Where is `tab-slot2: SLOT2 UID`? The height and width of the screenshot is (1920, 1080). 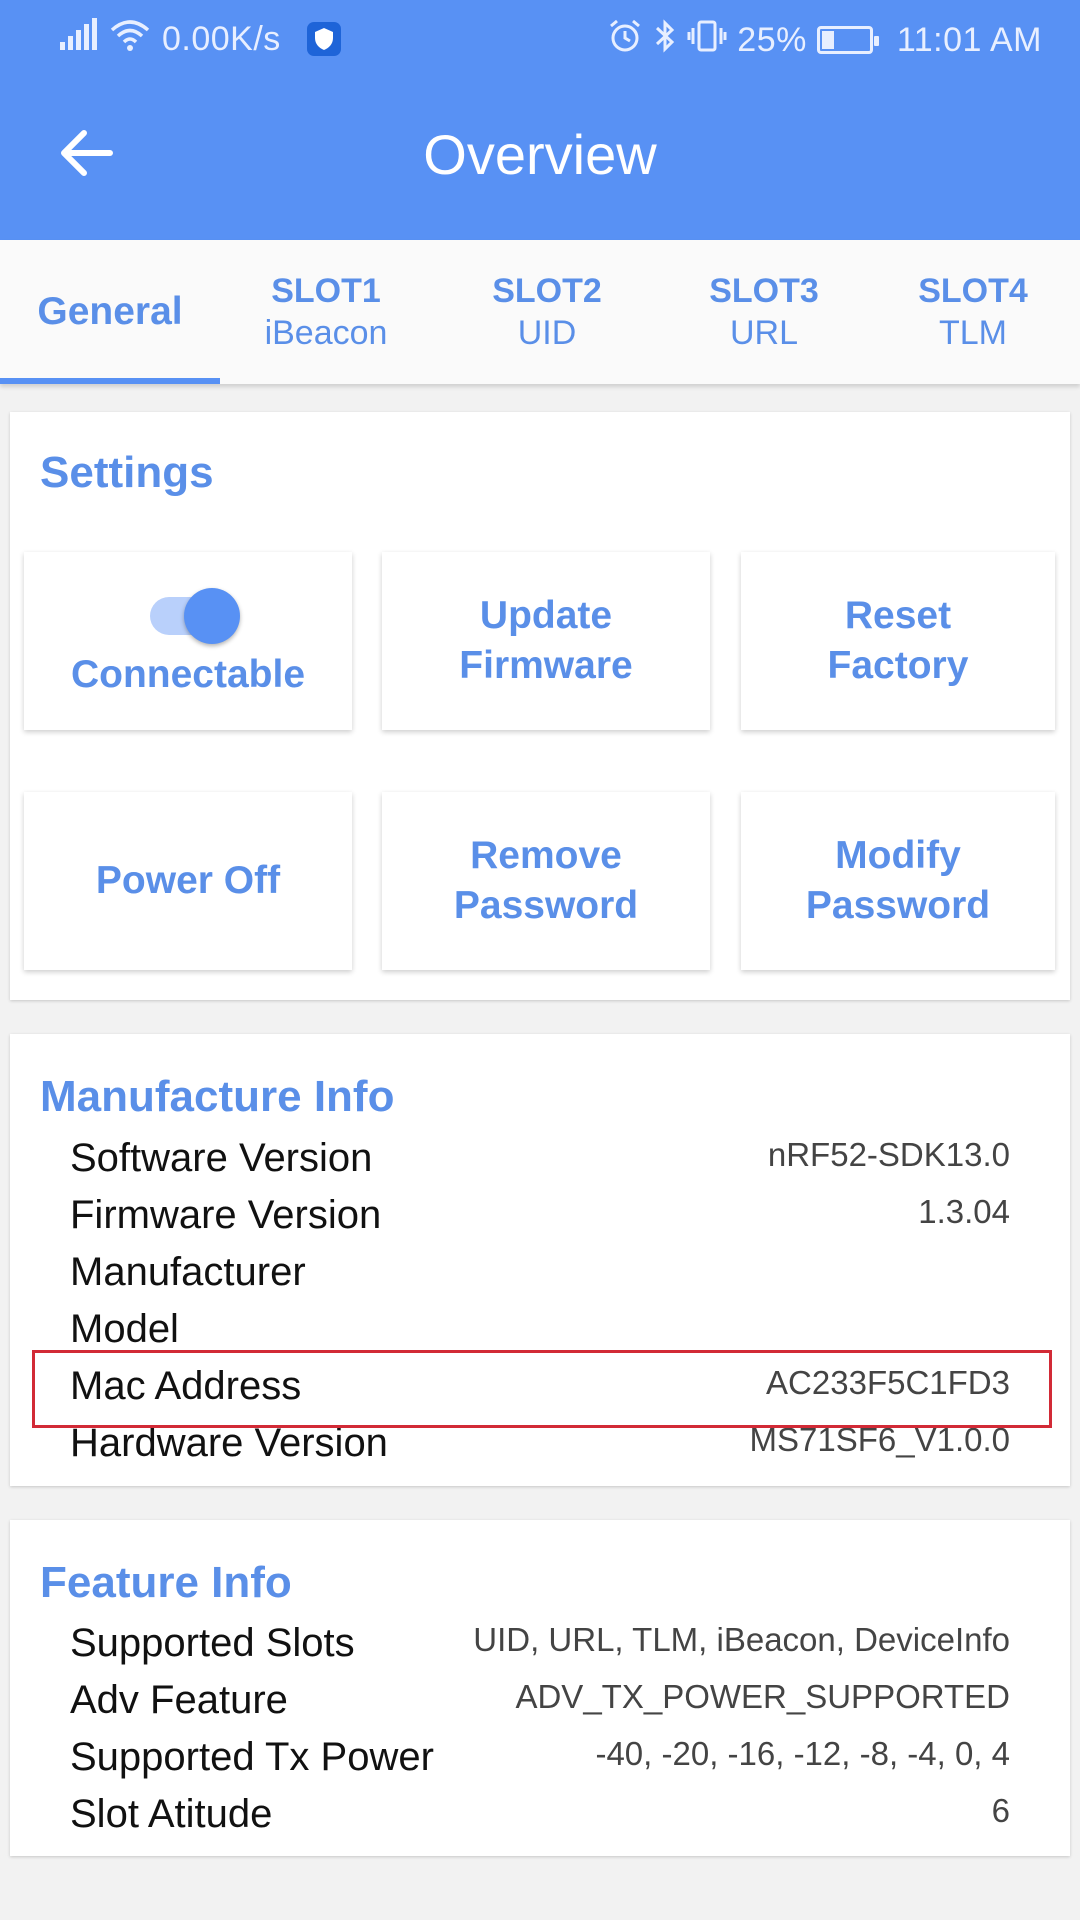 tab-slot2: SLOT2 UID is located at coordinates (547, 312).